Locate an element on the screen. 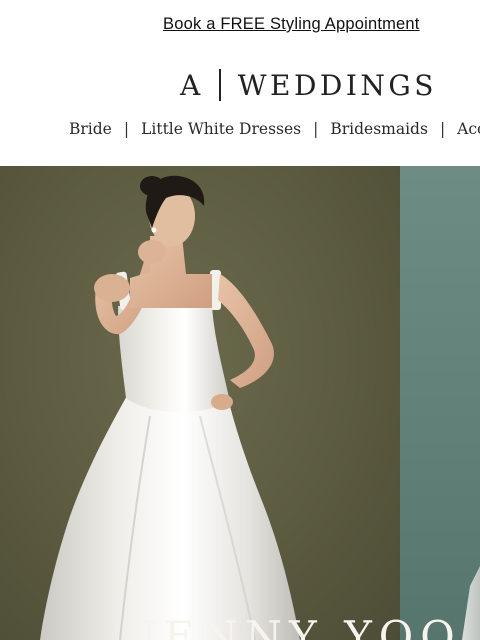  nav-item-accessories: Acces is located at coordinates (468, 129).